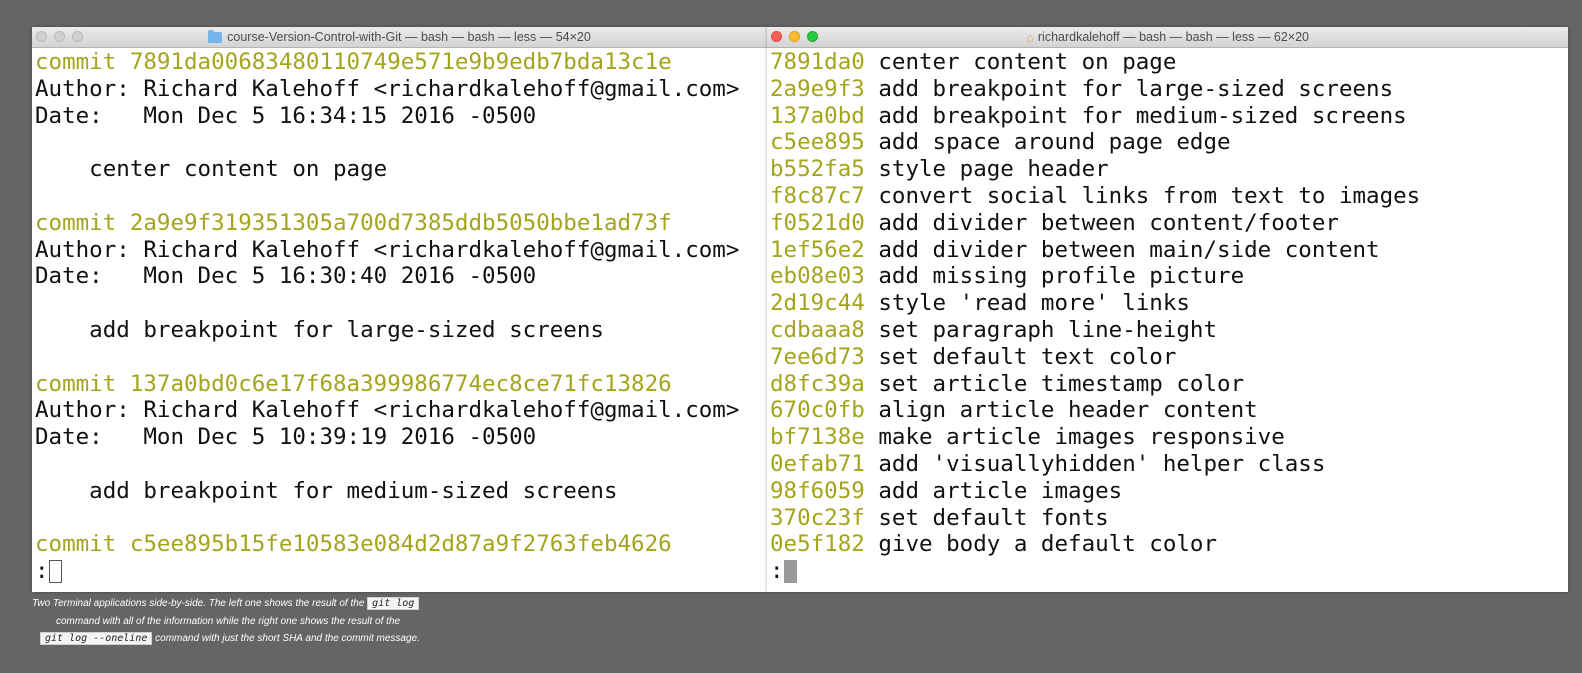  Describe the element at coordinates (1020, 62) in the screenshot. I see `commit-message: center content on page` at that location.